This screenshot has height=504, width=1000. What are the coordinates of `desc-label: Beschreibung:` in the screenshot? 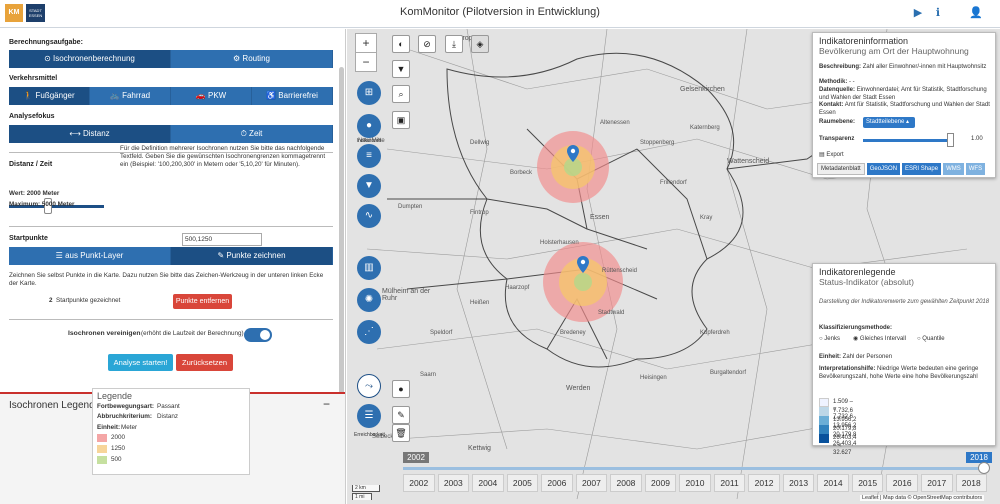 It's located at (840, 67).